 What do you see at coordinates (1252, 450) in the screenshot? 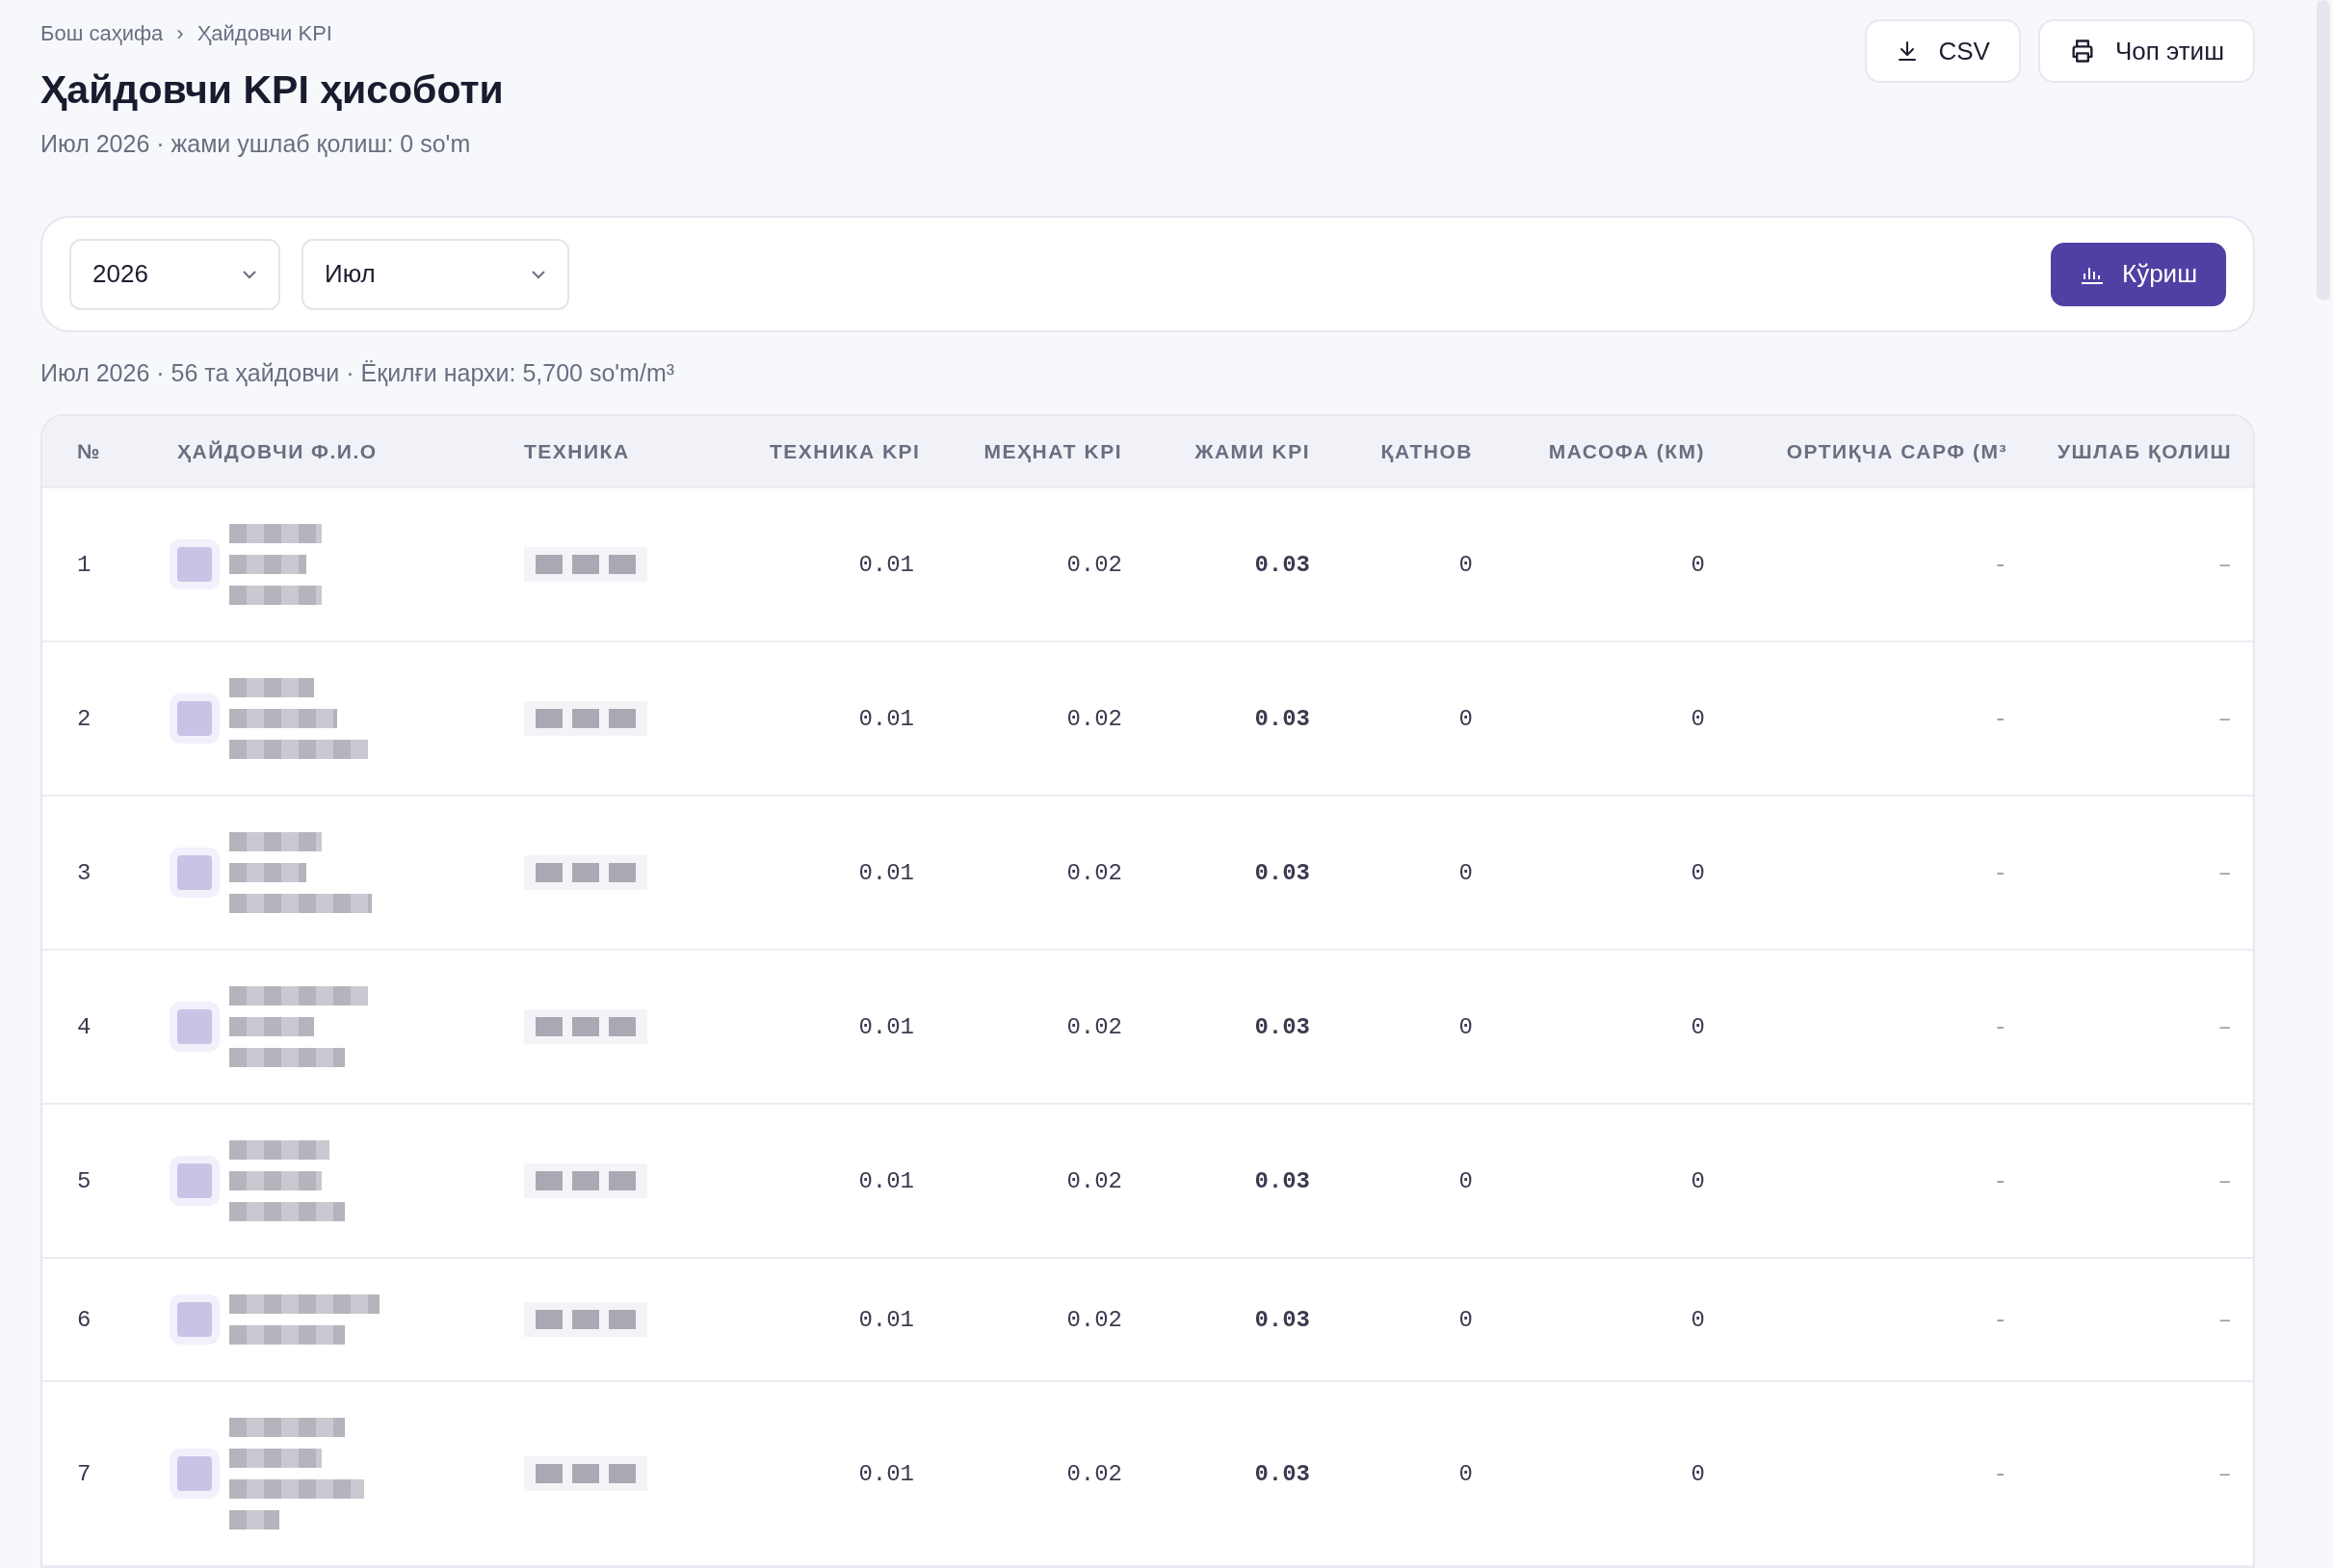
I see `column-header: ЖАМИ KPI` at bounding box center [1252, 450].